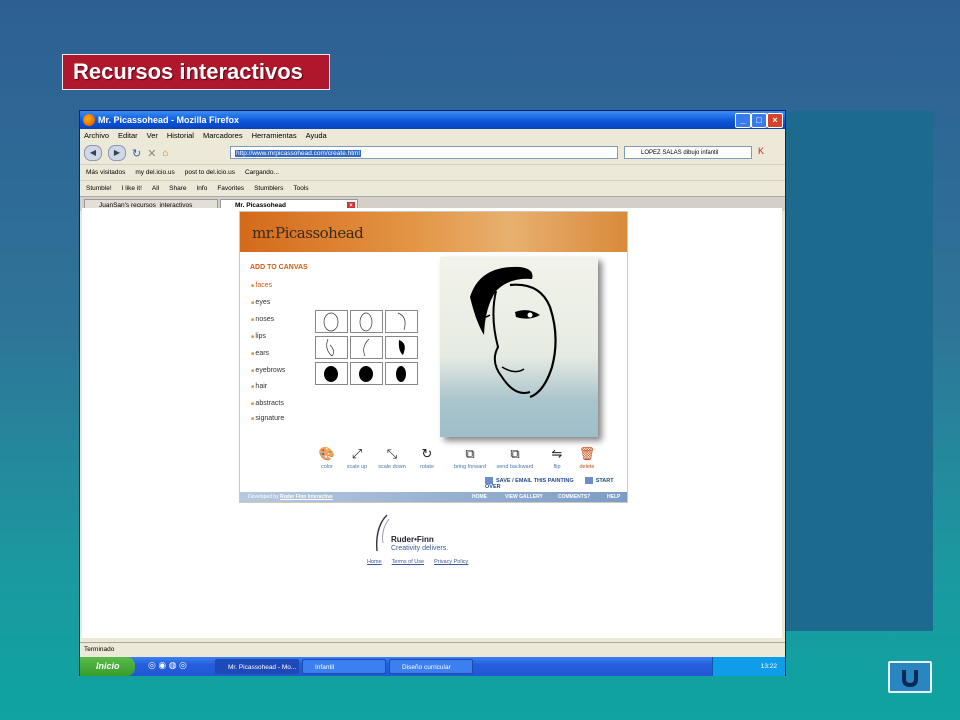 The height and width of the screenshot is (720, 960). I want to click on scale-down-tool: ⤡ scale down, so click(392, 457).